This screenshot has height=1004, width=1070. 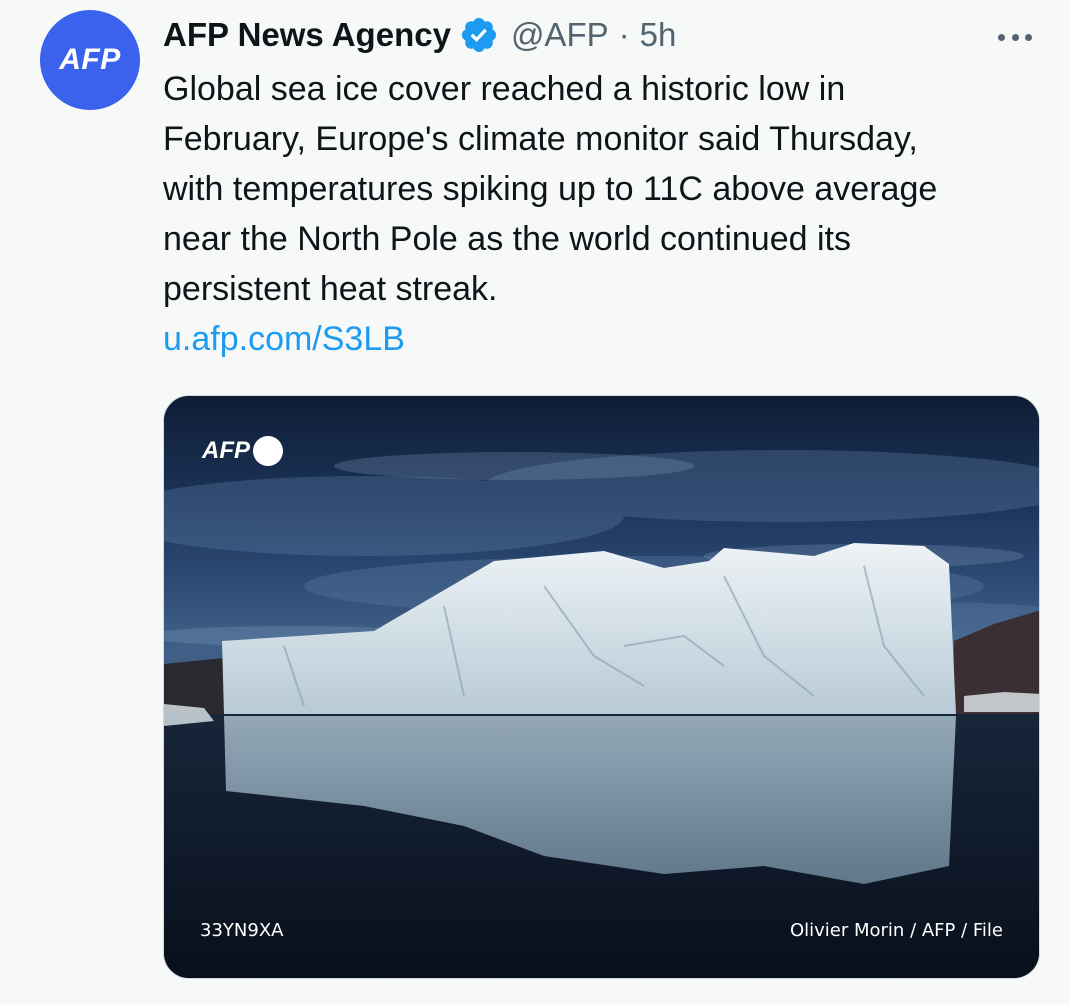 What do you see at coordinates (658, 35) in the screenshot?
I see `tweet-timestamp: 5h` at bounding box center [658, 35].